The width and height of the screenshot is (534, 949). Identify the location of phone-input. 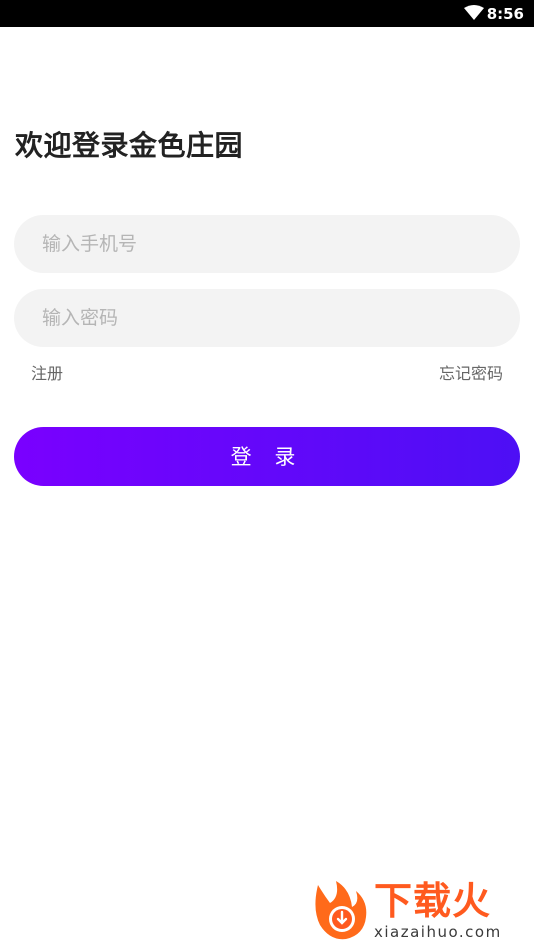
(267, 244).